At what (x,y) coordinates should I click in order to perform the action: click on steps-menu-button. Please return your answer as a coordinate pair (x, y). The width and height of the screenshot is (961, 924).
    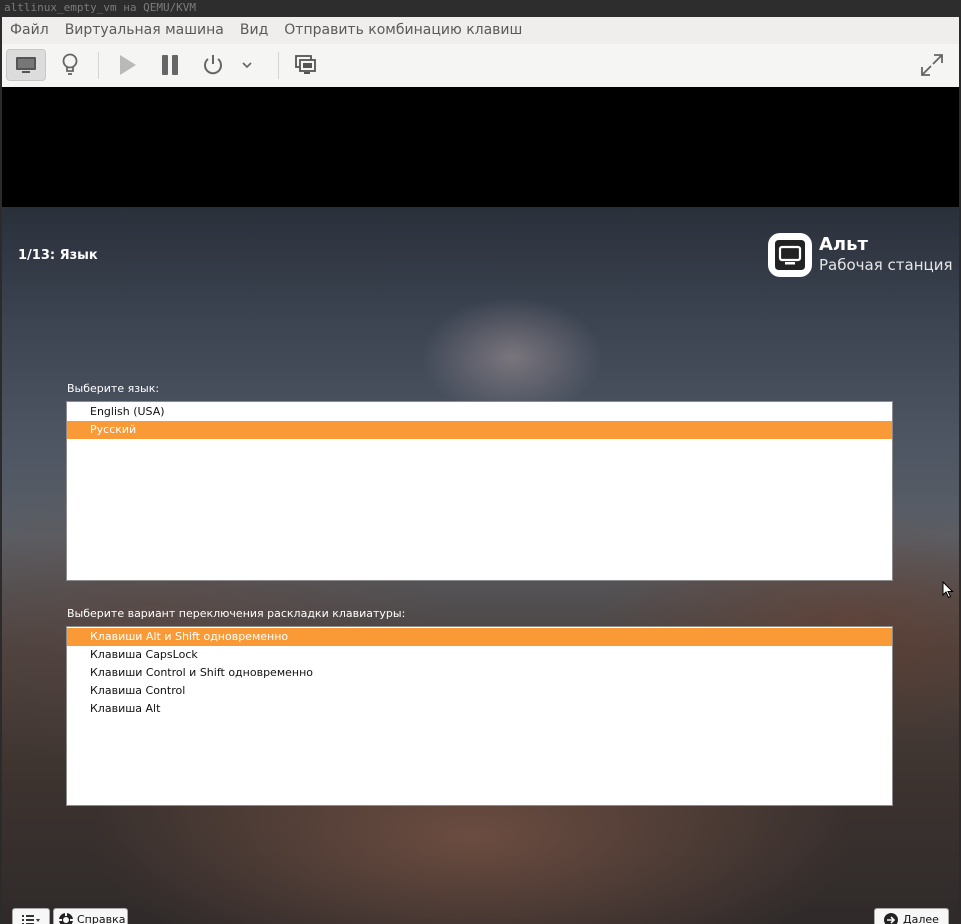
    Looking at the image, I should click on (31, 916).